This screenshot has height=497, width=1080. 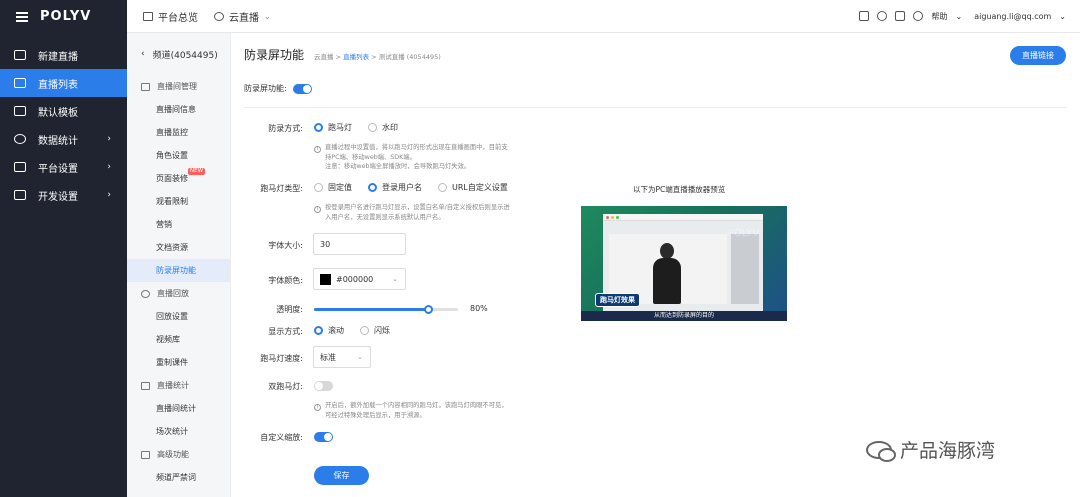 What do you see at coordinates (398, 166) in the screenshot?
I see `hint-line: 注意：移动web端全屏播放时，会导致跑马灯失效。` at bounding box center [398, 166].